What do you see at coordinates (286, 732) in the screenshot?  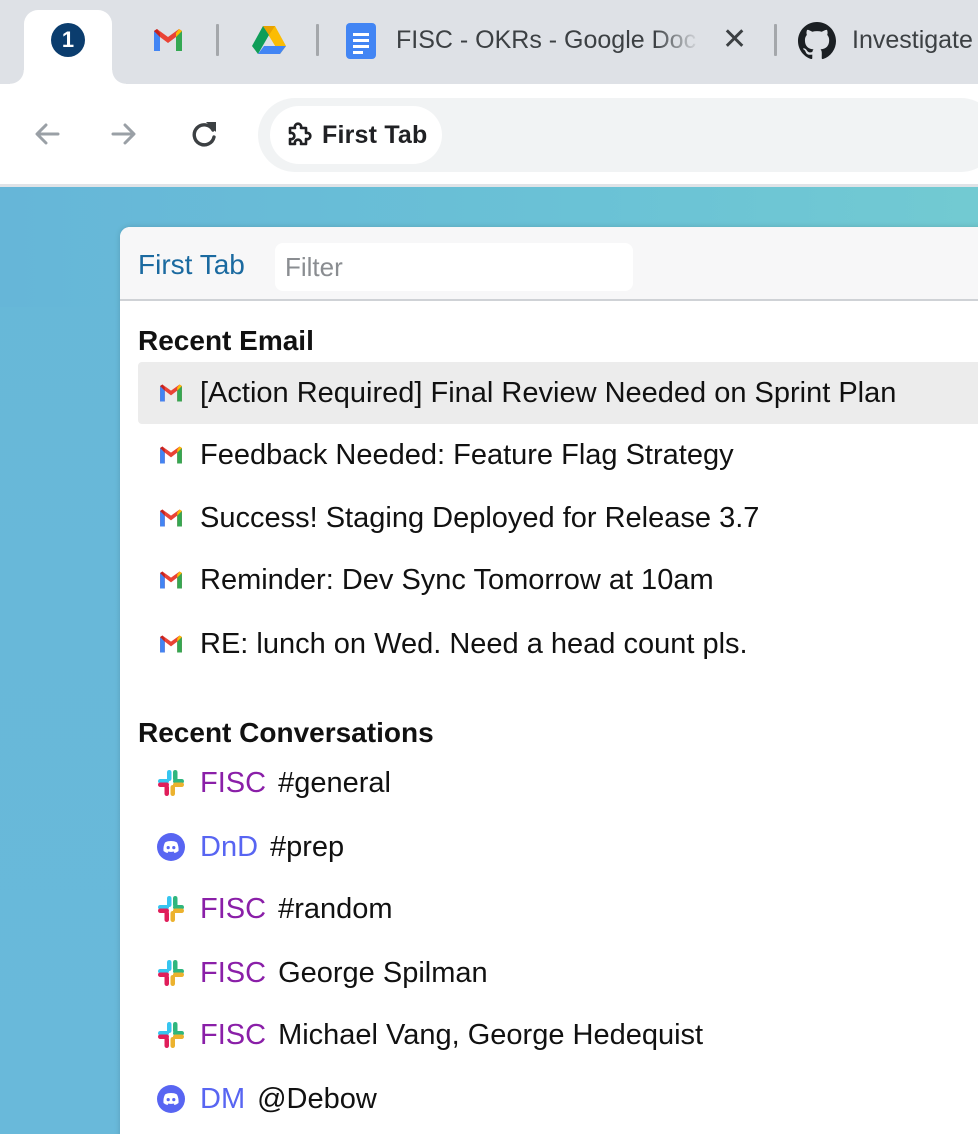 I see `section-title-conversations: Recent Conversations` at bounding box center [286, 732].